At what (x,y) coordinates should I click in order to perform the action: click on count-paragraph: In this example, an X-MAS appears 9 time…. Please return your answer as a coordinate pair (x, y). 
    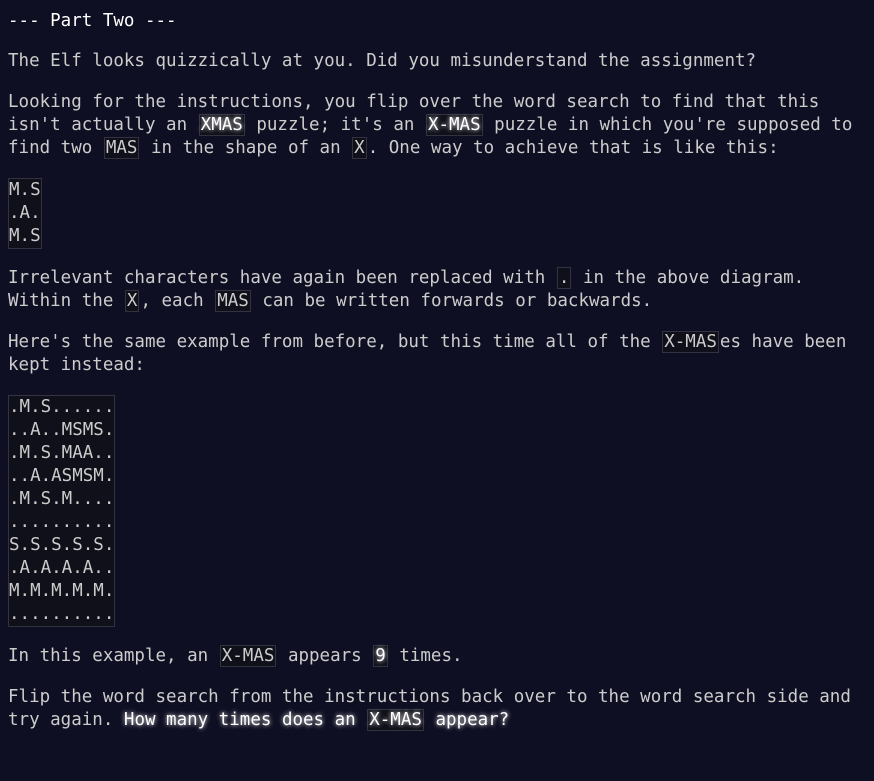
    Looking at the image, I should click on (437, 656).